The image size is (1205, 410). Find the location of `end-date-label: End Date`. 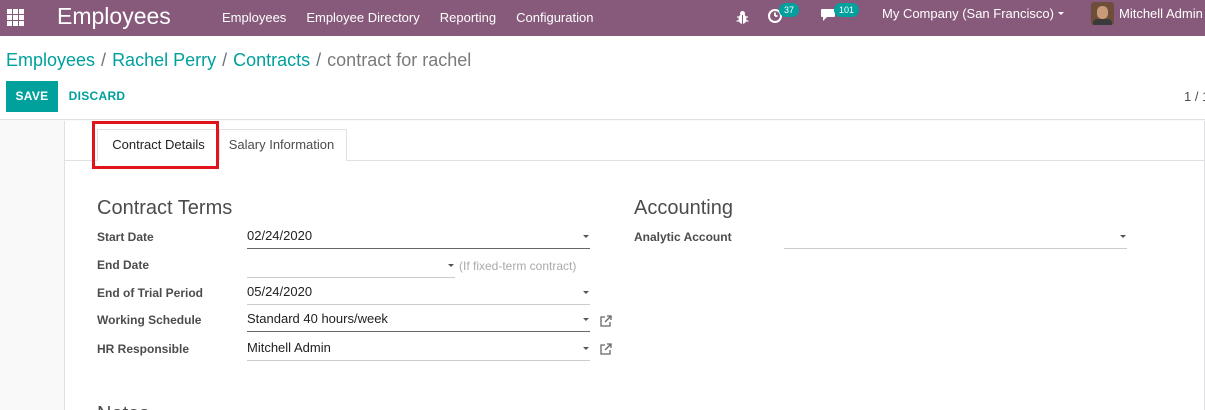

end-date-label: End Date is located at coordinates (123, 265).